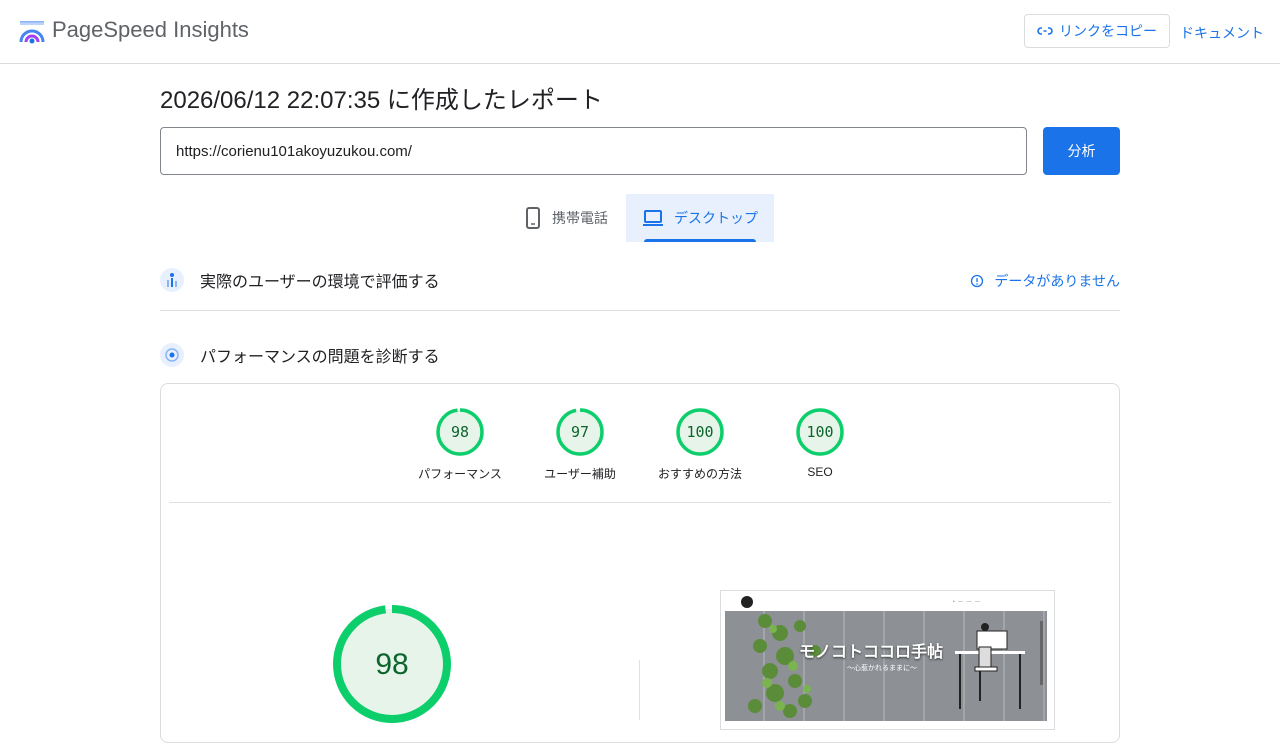  I want to click on tab-desktop: デスクトップ, so click(700, 218).